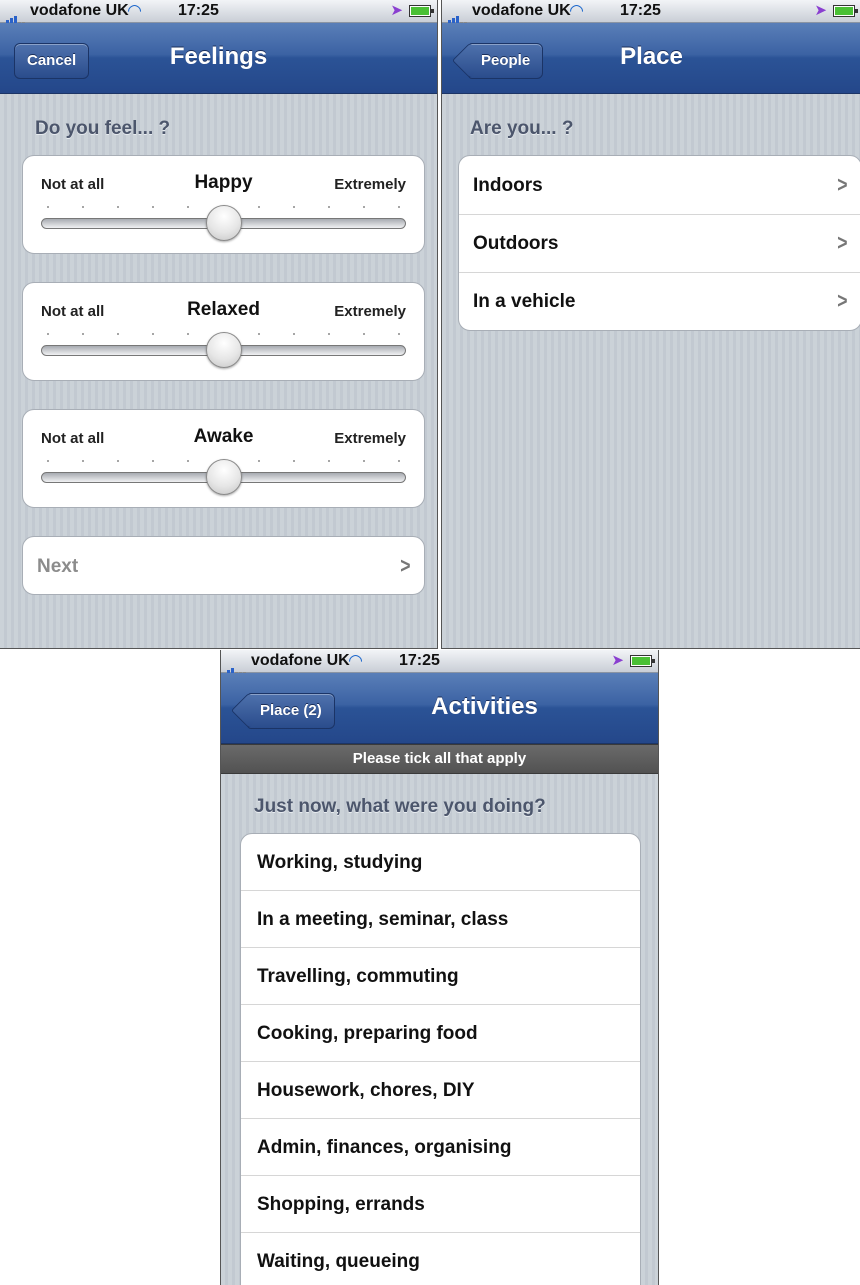 The width and height of the screenshot is (860, 1285). What do you see at coordinates (440, 1259) in the screenshot?
I see `list-item-activity: Waiting, queueing` at bounding box center [440, 1259].